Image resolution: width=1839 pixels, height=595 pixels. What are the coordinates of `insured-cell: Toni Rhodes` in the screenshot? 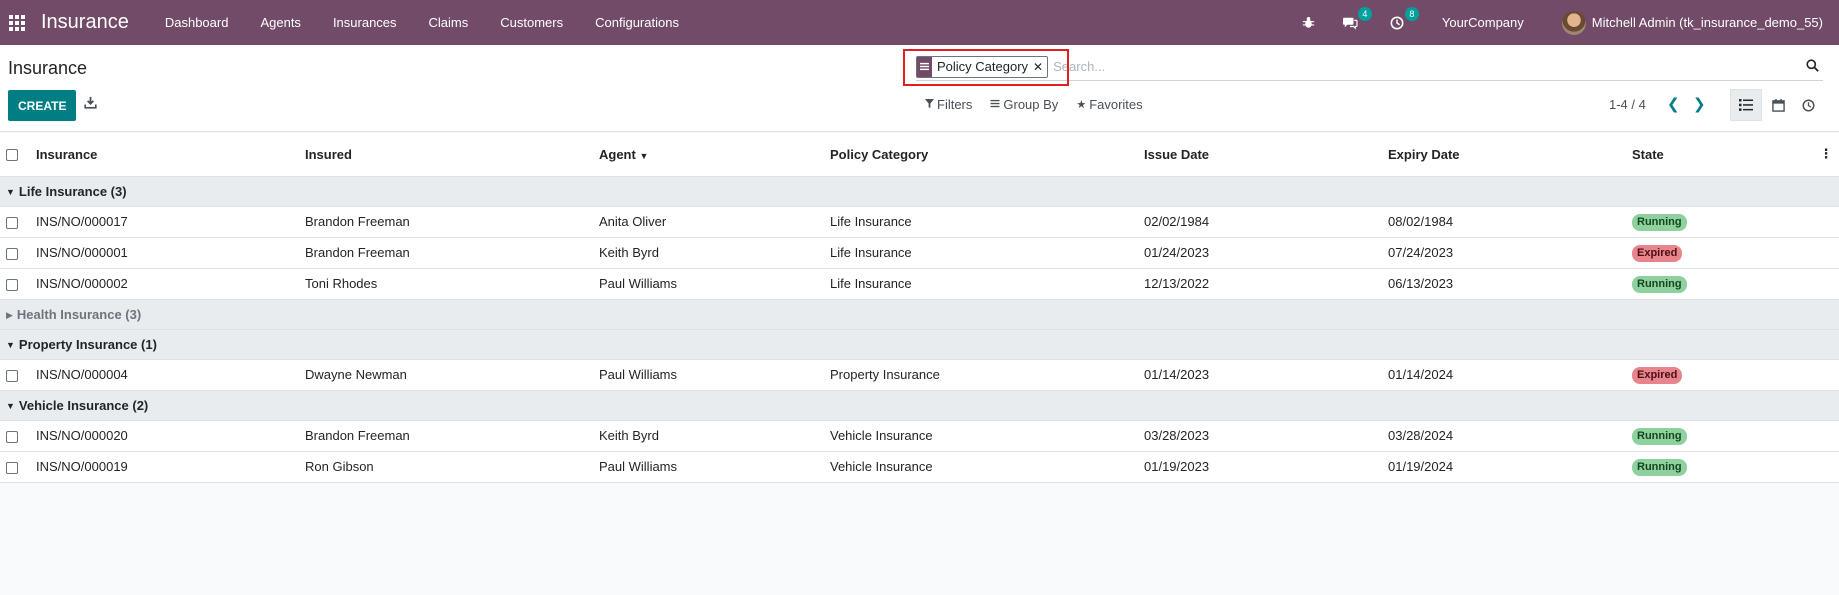 It's located at (446, 284).